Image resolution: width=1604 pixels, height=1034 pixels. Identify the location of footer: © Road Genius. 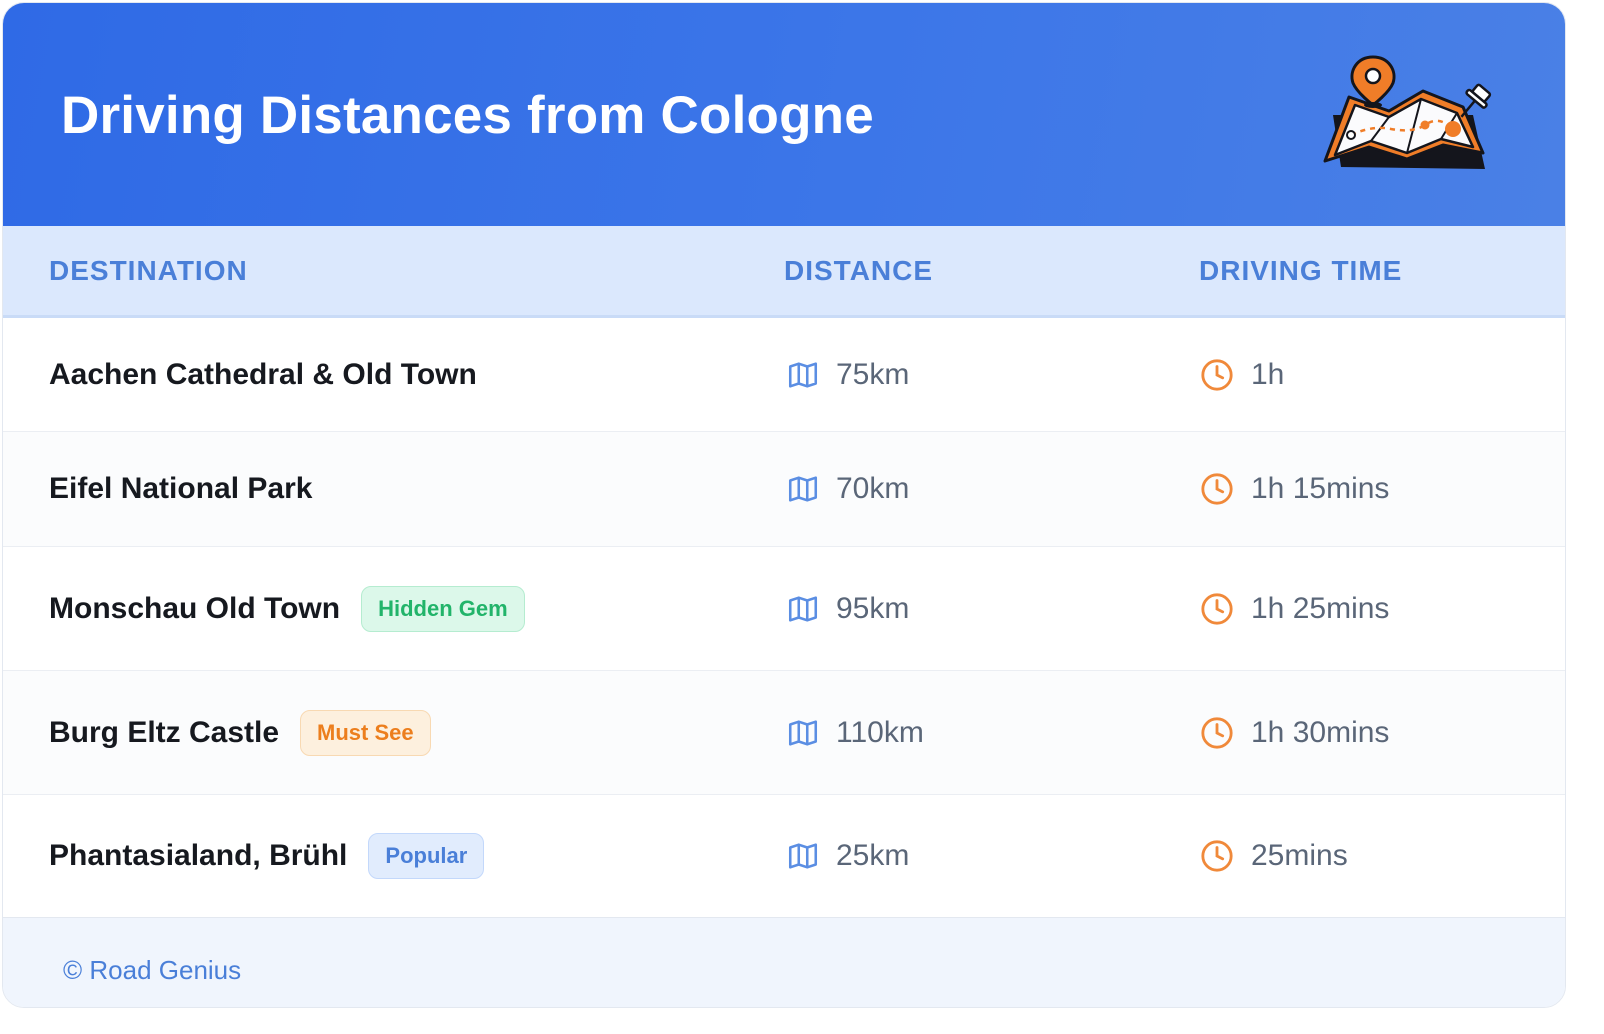
(784, 962).